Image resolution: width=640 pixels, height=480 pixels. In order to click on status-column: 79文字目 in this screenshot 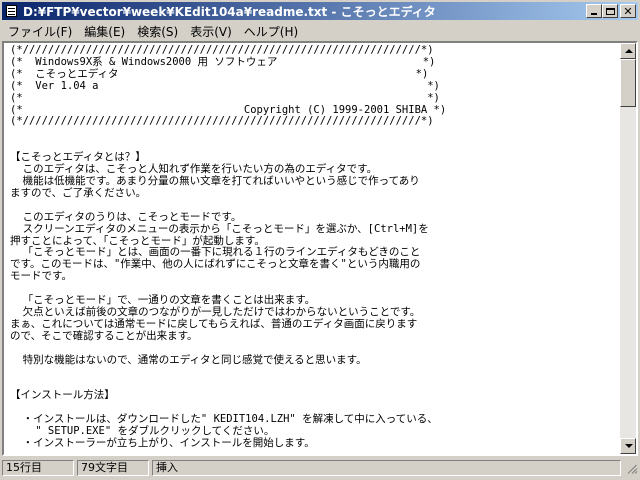, I will do `click(113, 468)`.